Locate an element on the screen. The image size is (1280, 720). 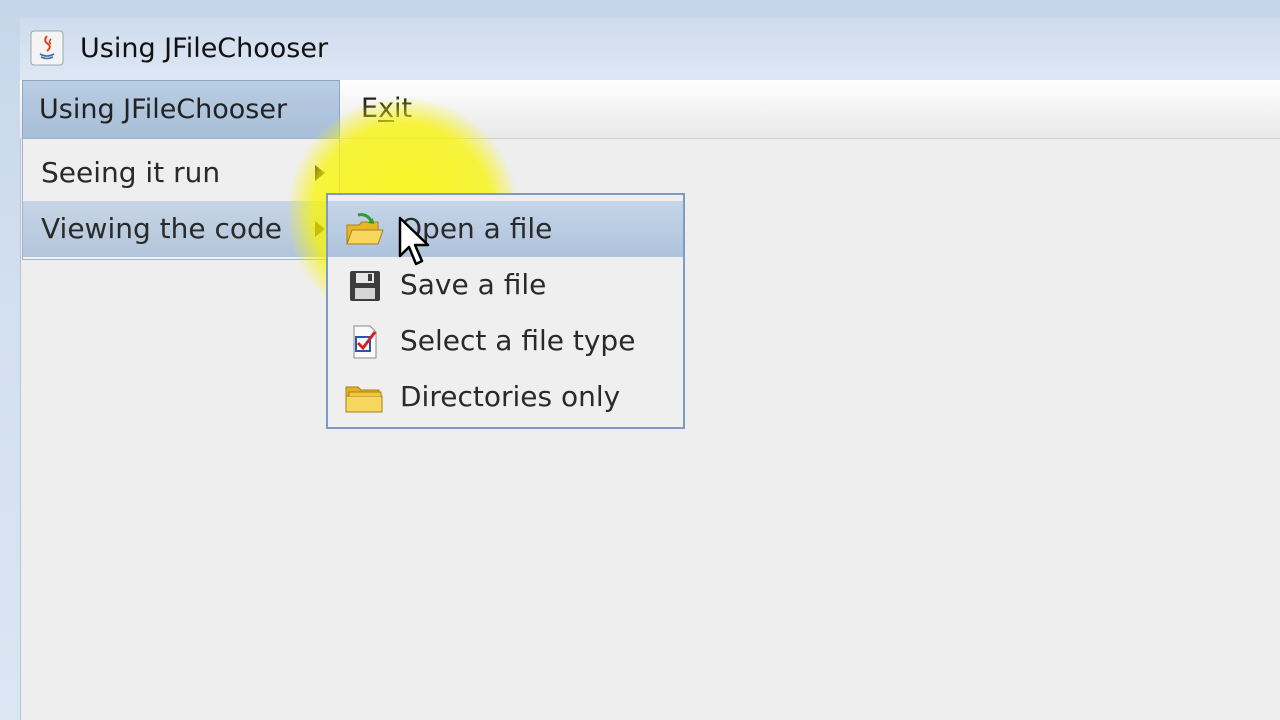
menu-using-jfilechooser-label: Using JFileChooser is located at coordinates (163, 109).